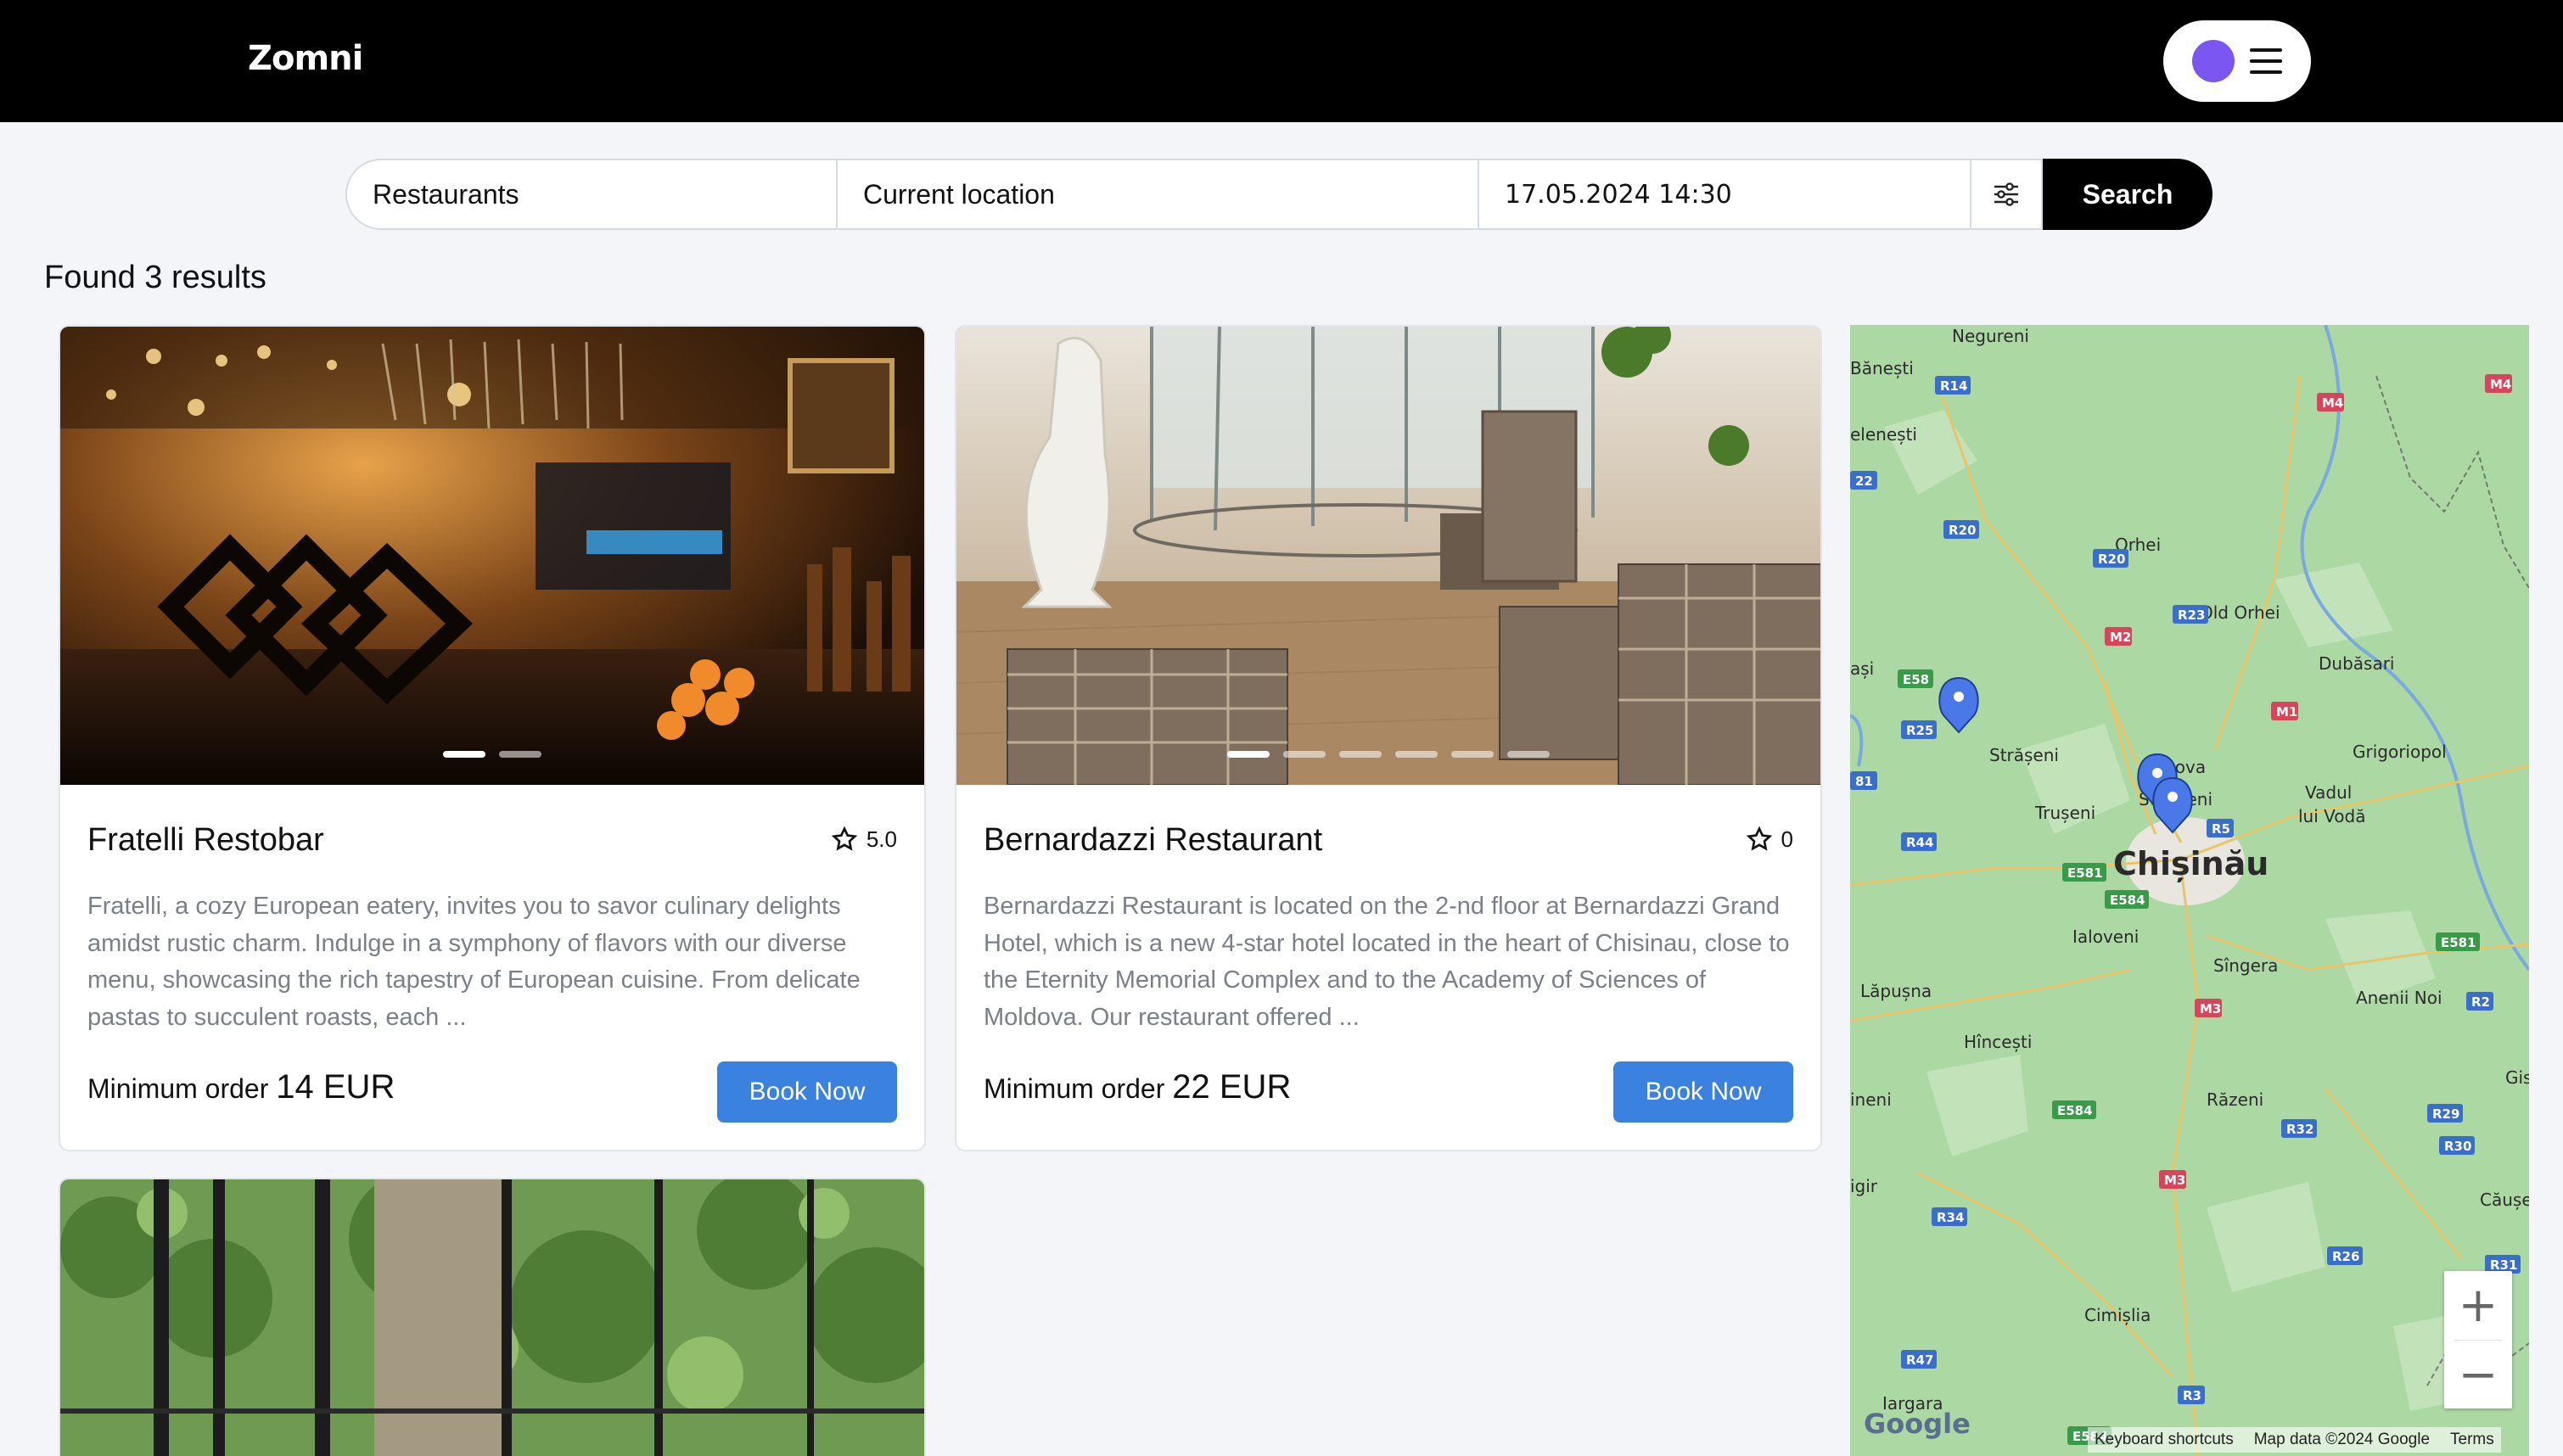 The image size is (2563, 1456). Describe the element at coordinates (1951, 1217) in the screenshot. I see `road-shield-label: R34` at that location.